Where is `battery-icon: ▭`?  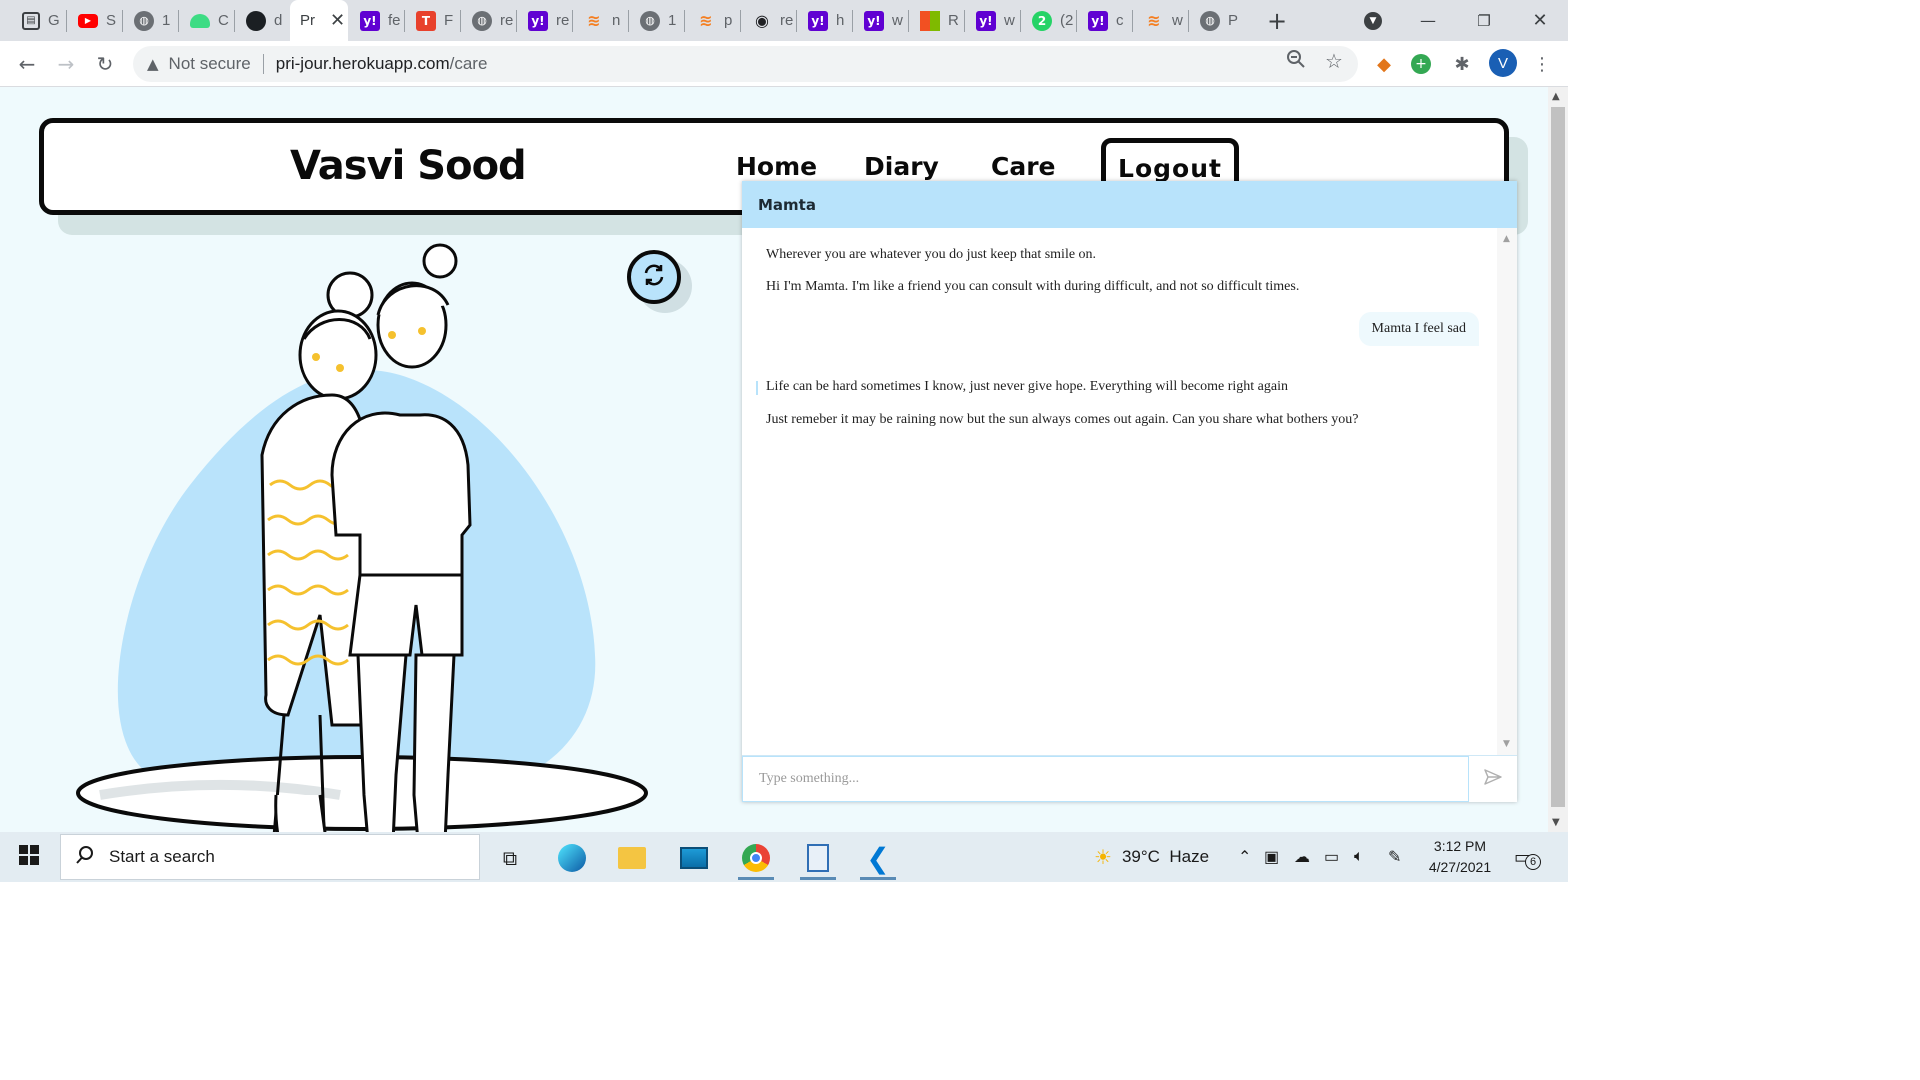 battery-icon: ▭ is located at coordinates (1331, 857).